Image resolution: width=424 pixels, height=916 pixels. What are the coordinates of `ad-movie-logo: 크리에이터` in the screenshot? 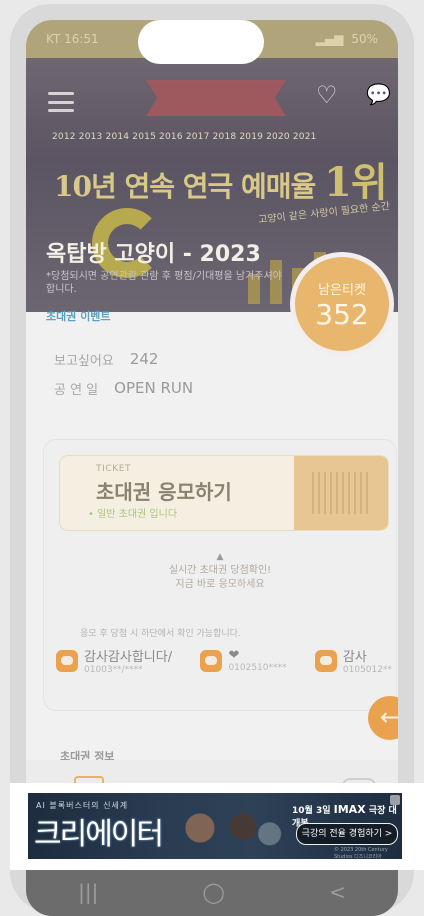 It's located at (99, 834).